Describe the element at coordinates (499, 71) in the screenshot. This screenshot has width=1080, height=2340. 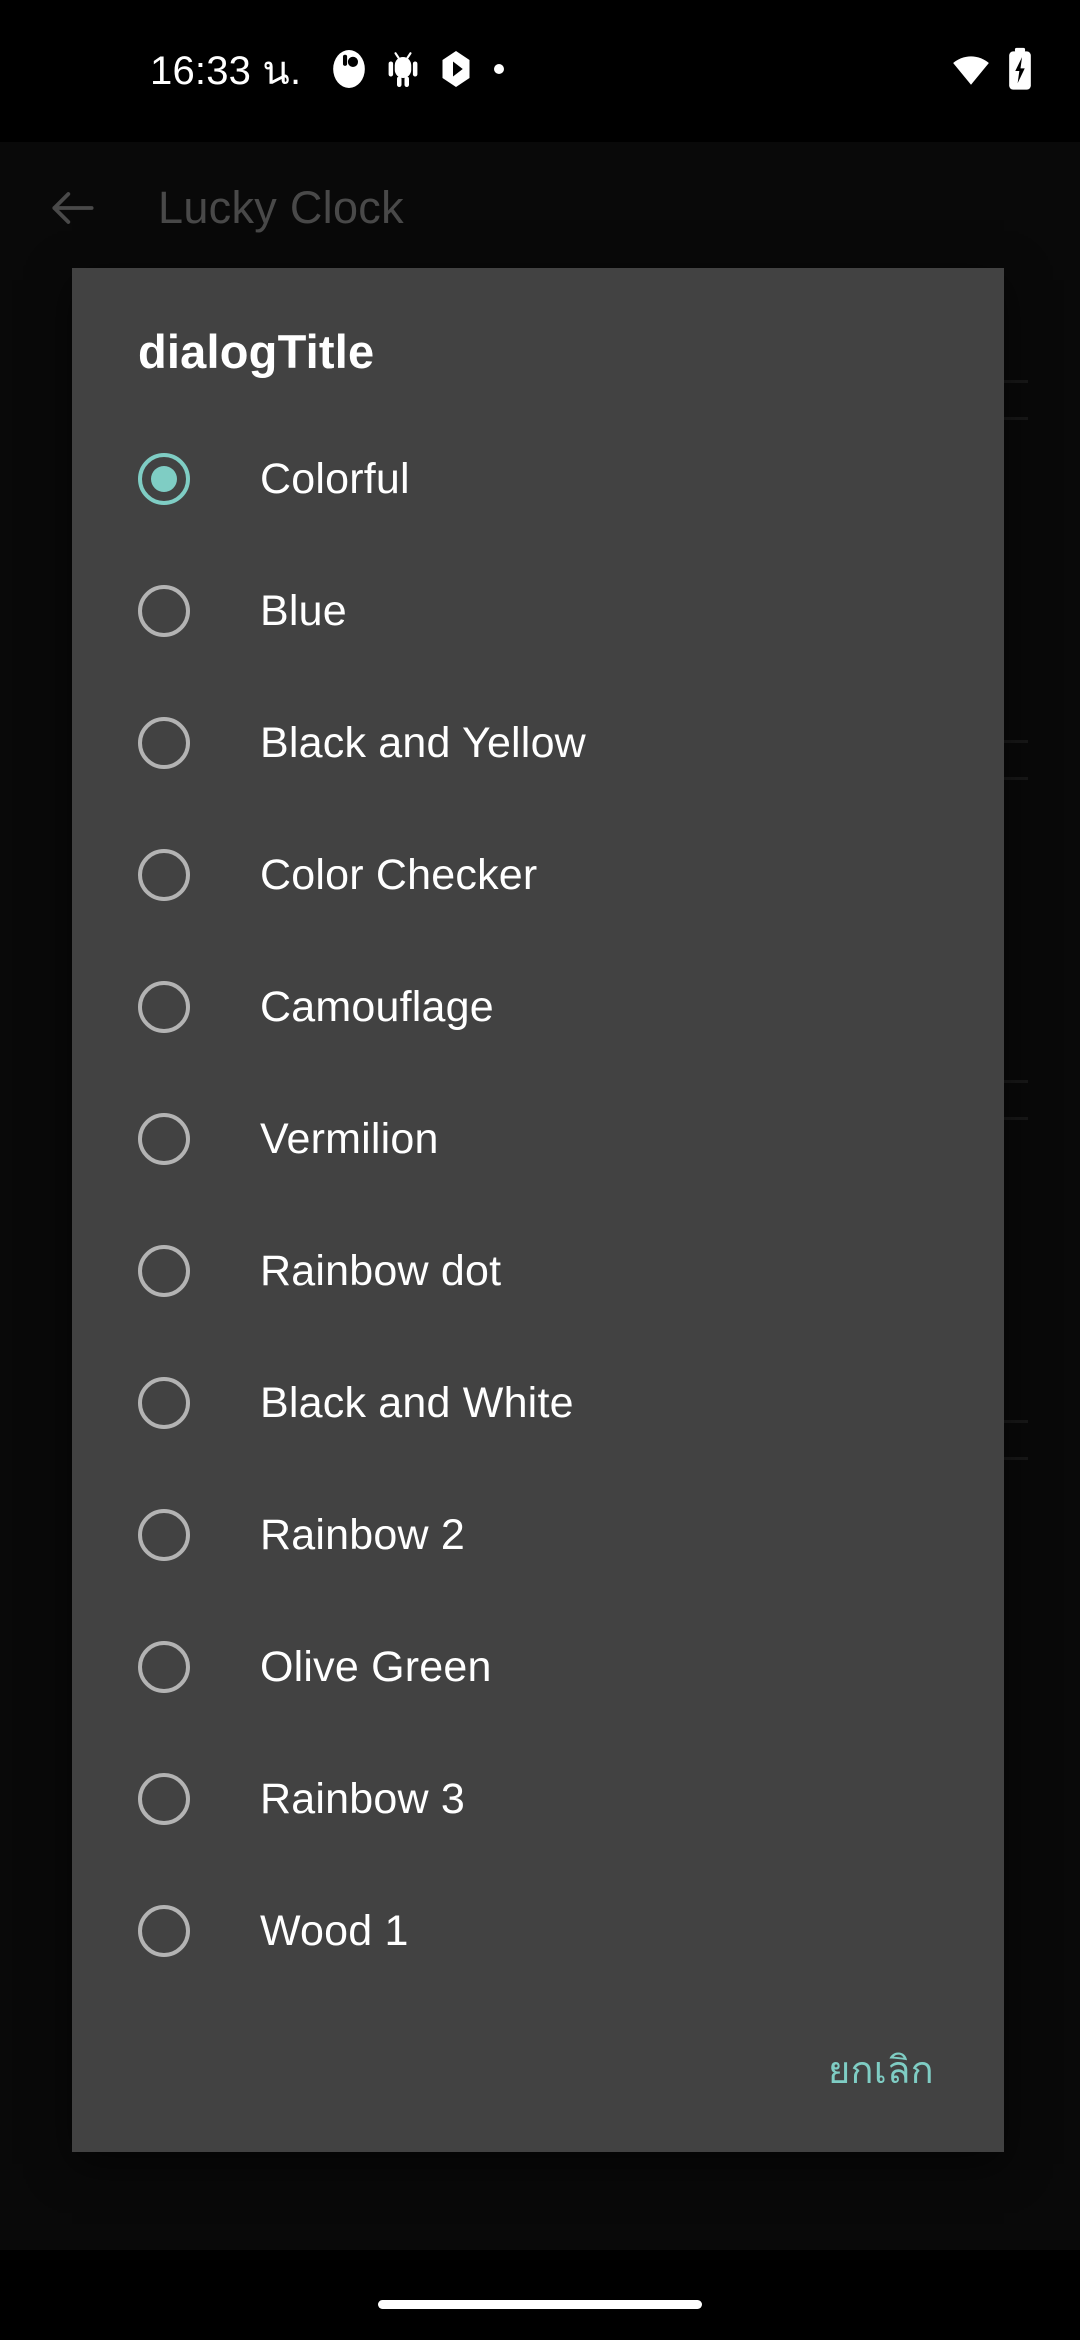
I see `dot-icon` at that location.